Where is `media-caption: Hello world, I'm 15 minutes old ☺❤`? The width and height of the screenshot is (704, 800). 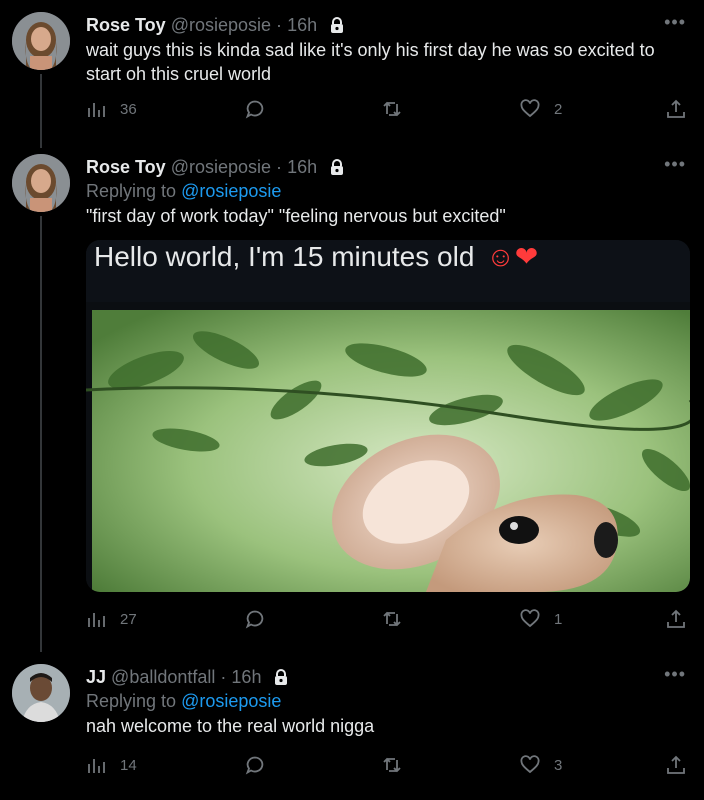
media-caption: Hello world, I'm 15 minutes old ☺❤ is located at coordinates (316, 257).